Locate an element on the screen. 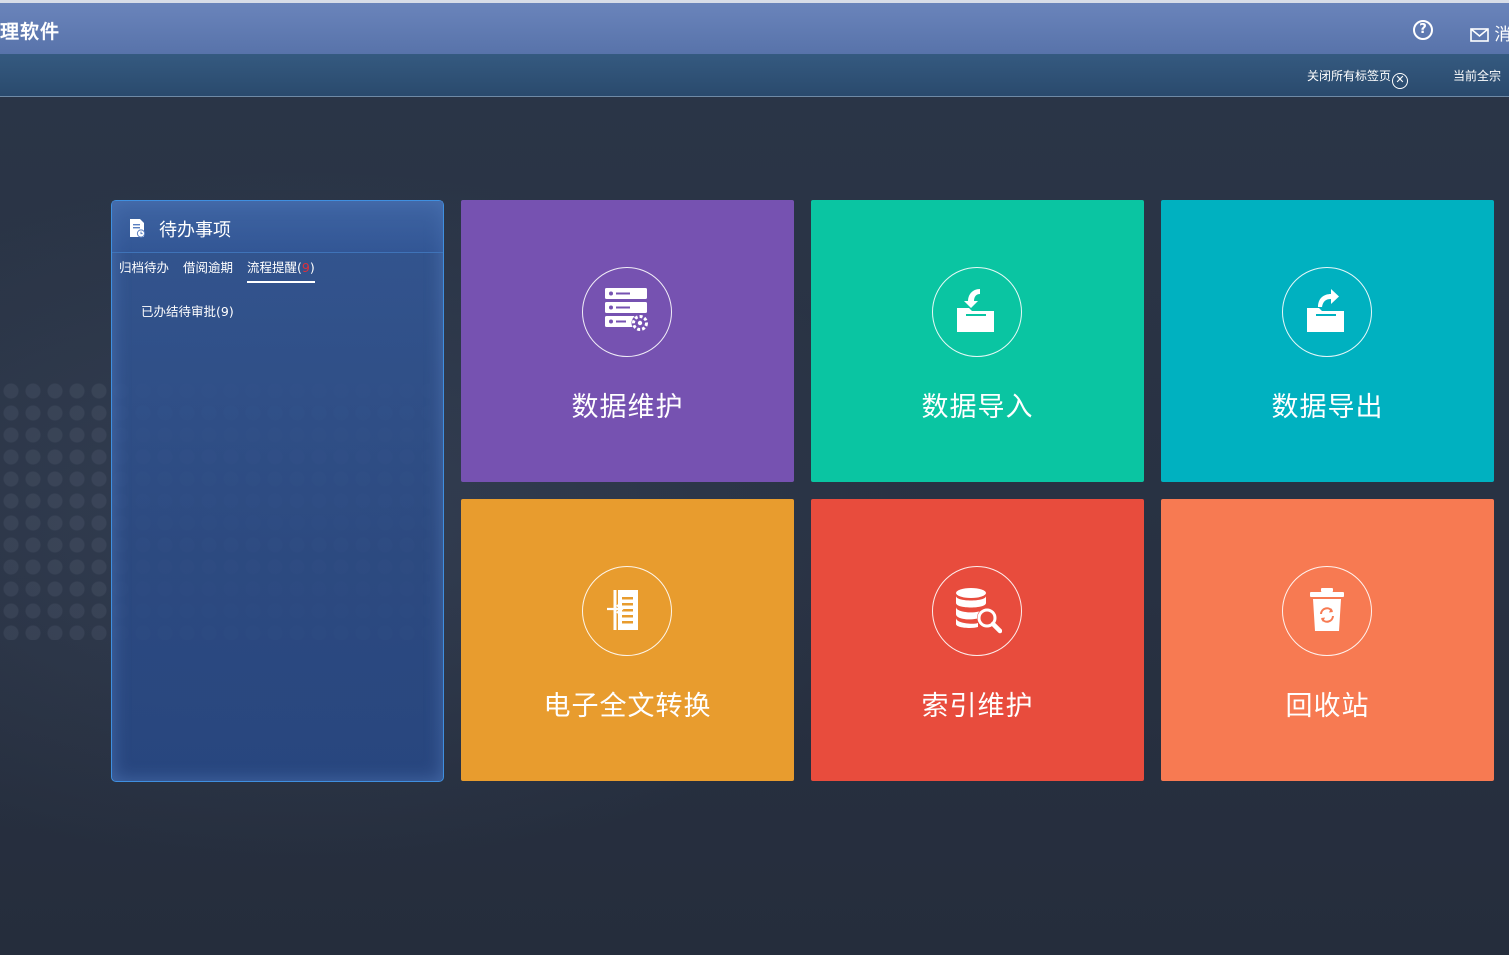  folder-import-icon is located at coordinates (975, 310).